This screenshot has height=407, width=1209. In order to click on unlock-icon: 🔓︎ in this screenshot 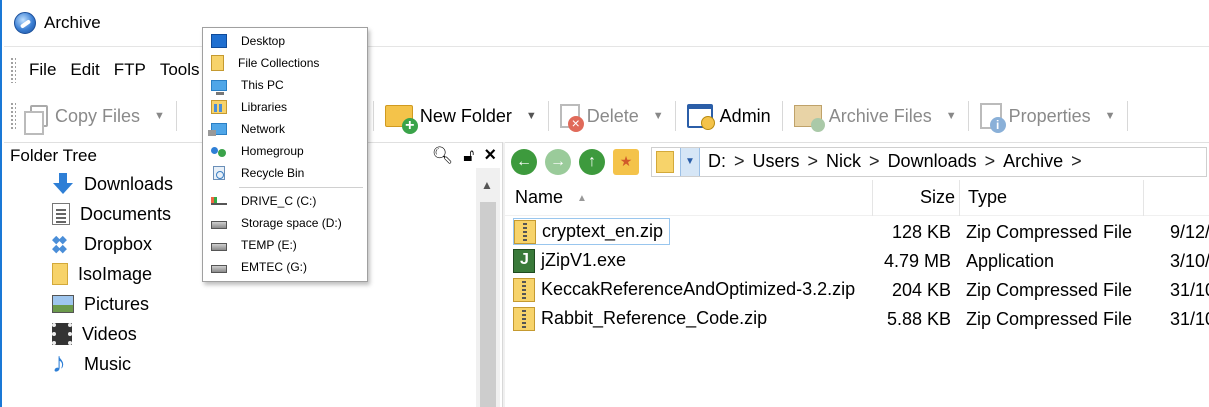, I will do `click(468, 156)`.